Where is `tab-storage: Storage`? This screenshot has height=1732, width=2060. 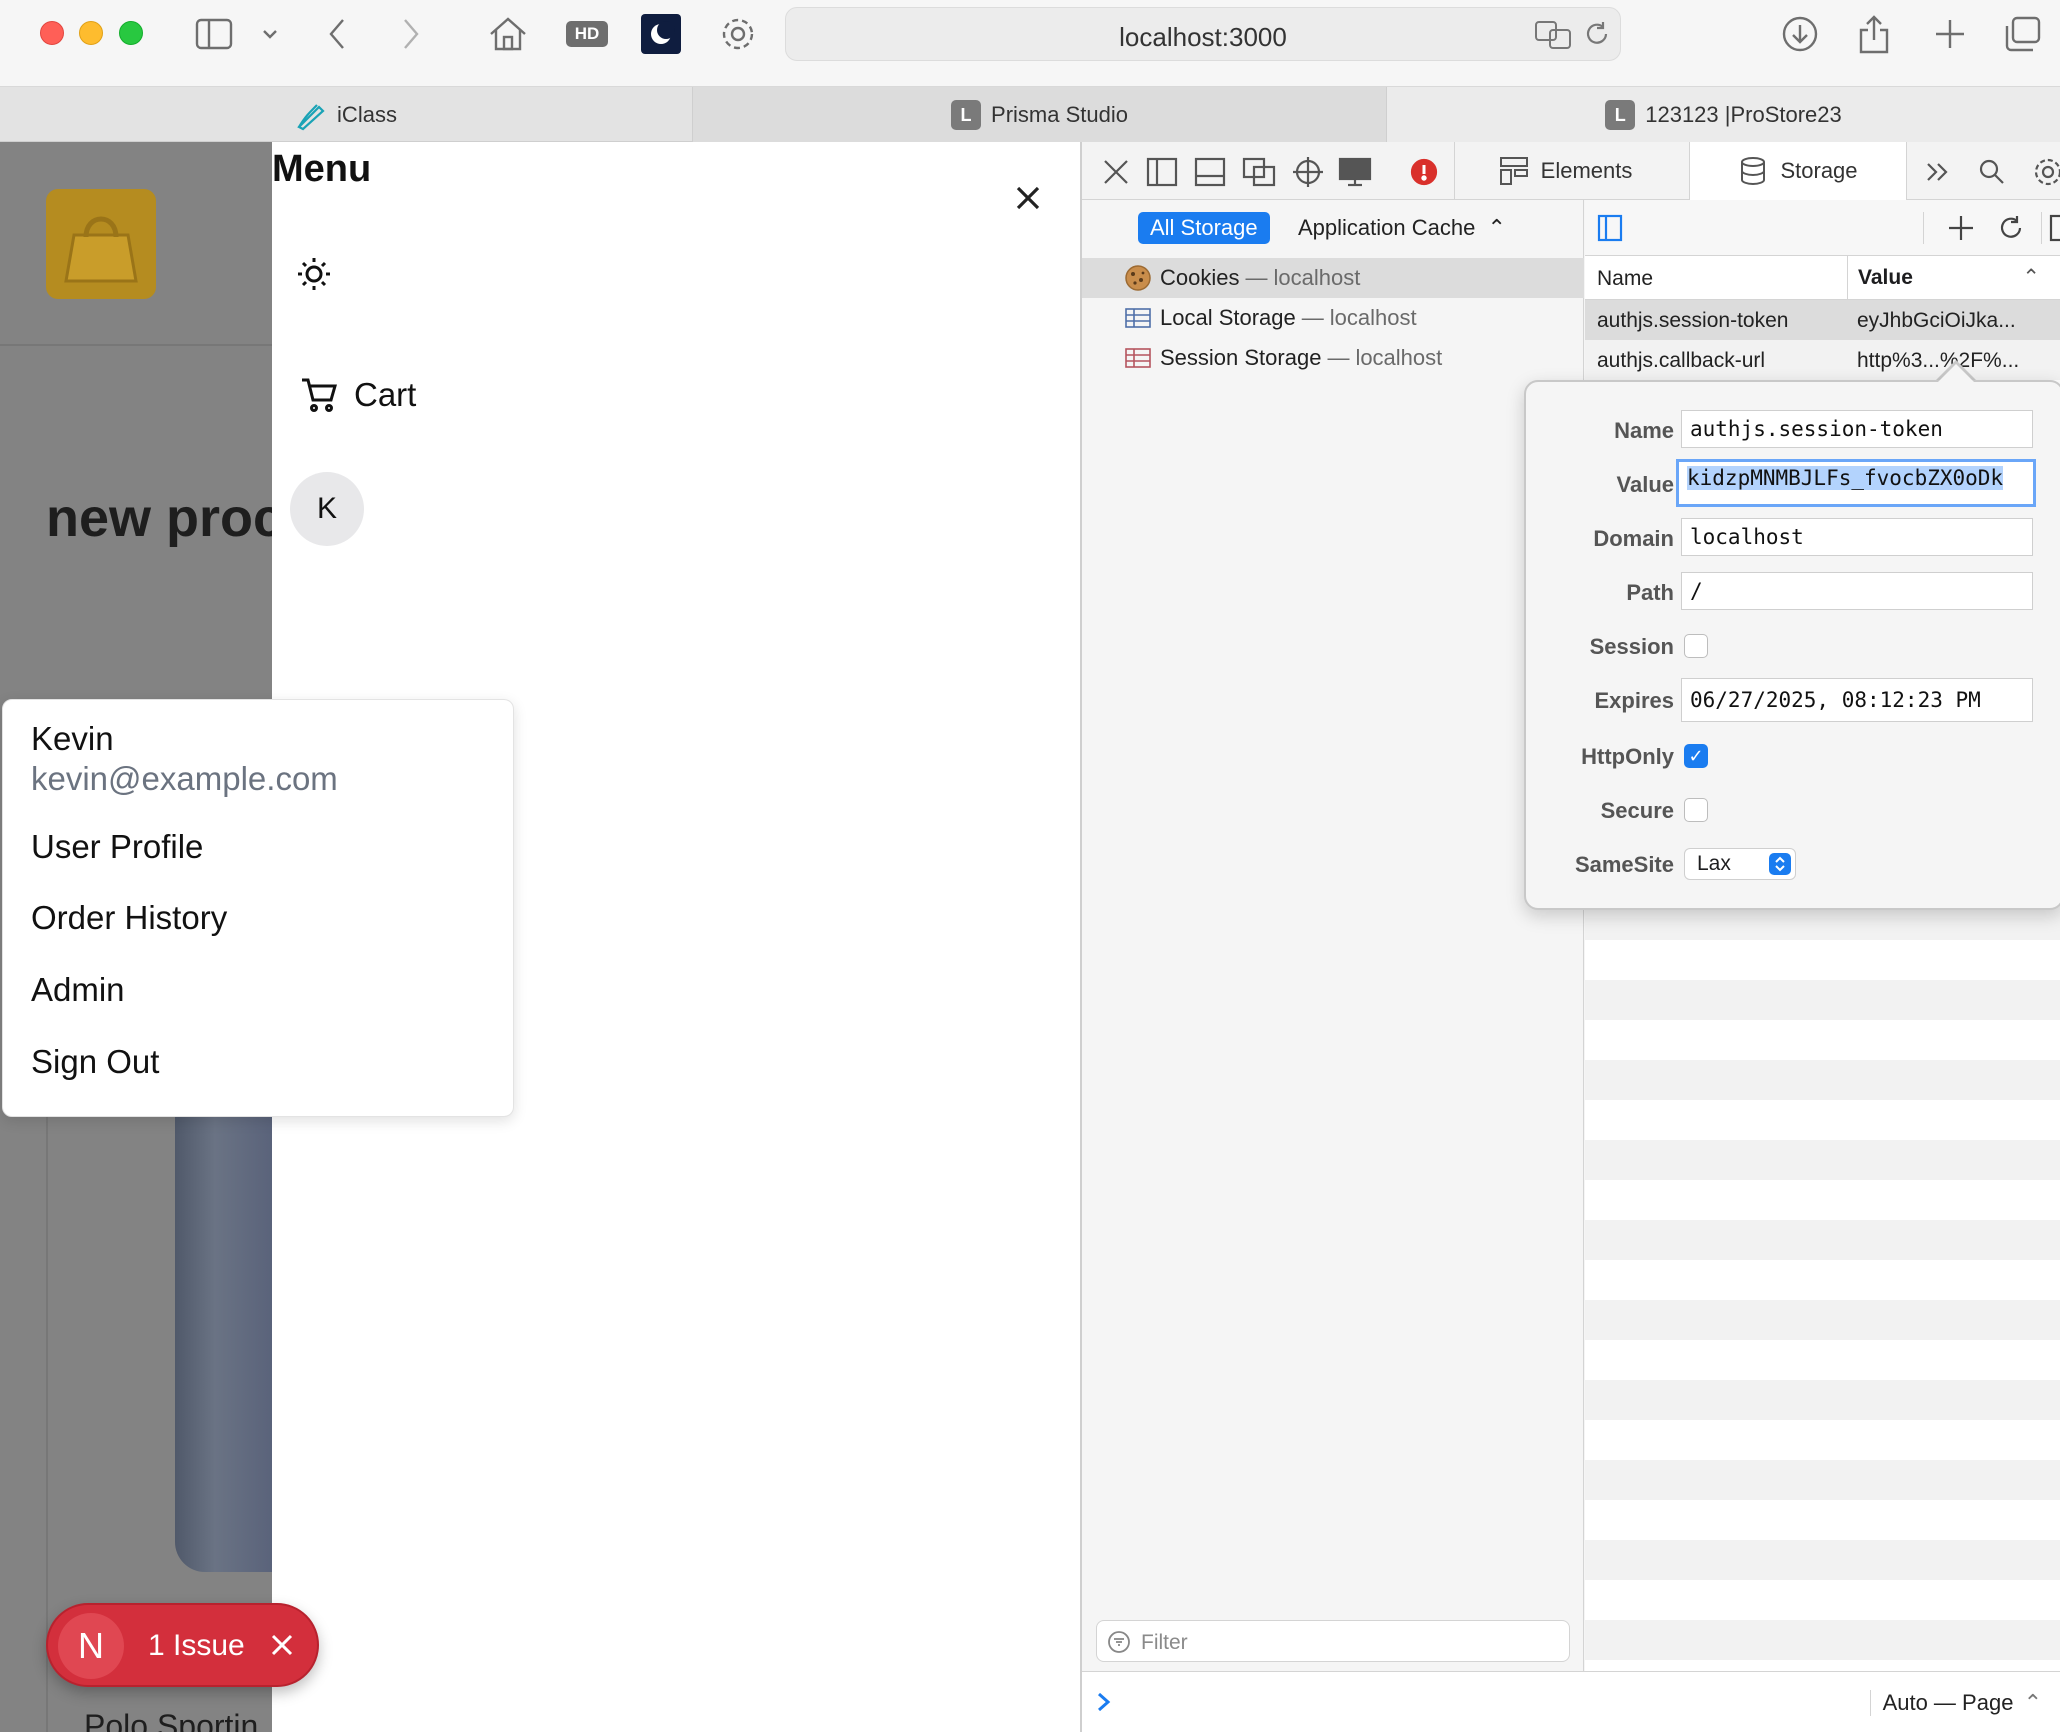 tab-storage: Storage is located at coordinates (1798, 171).